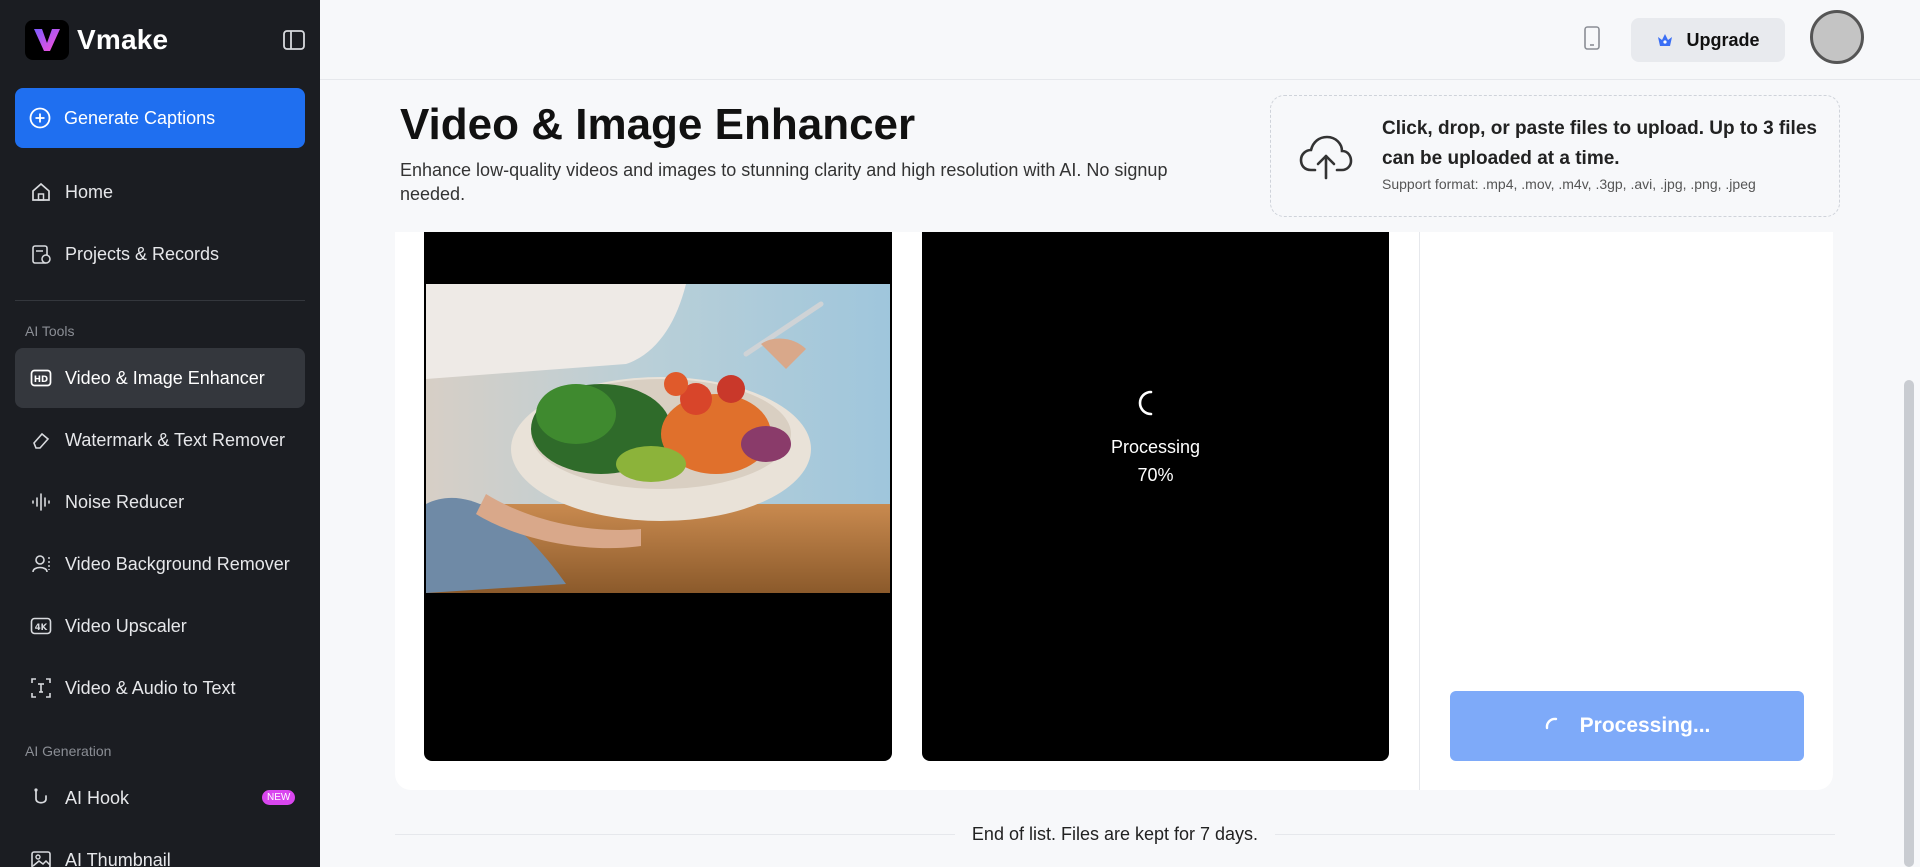 Image resolution: width=1920 pixels, height=867 pixels. I want to click on records-icon, so click(41, 254).